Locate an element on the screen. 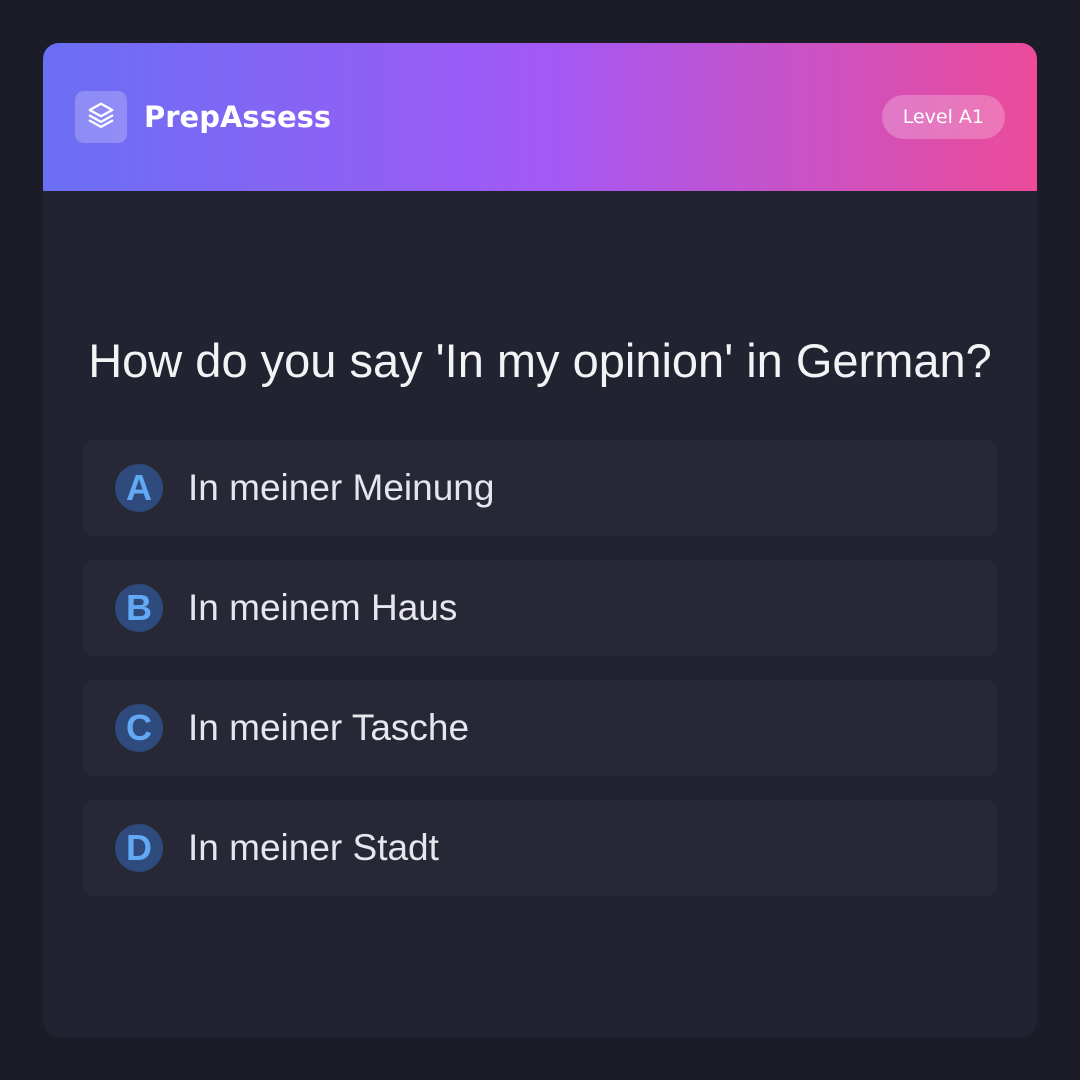 The width and height of the screenshot is (1080, 1080). option-label: In meinem Haus is located at coordinates (323, 607).